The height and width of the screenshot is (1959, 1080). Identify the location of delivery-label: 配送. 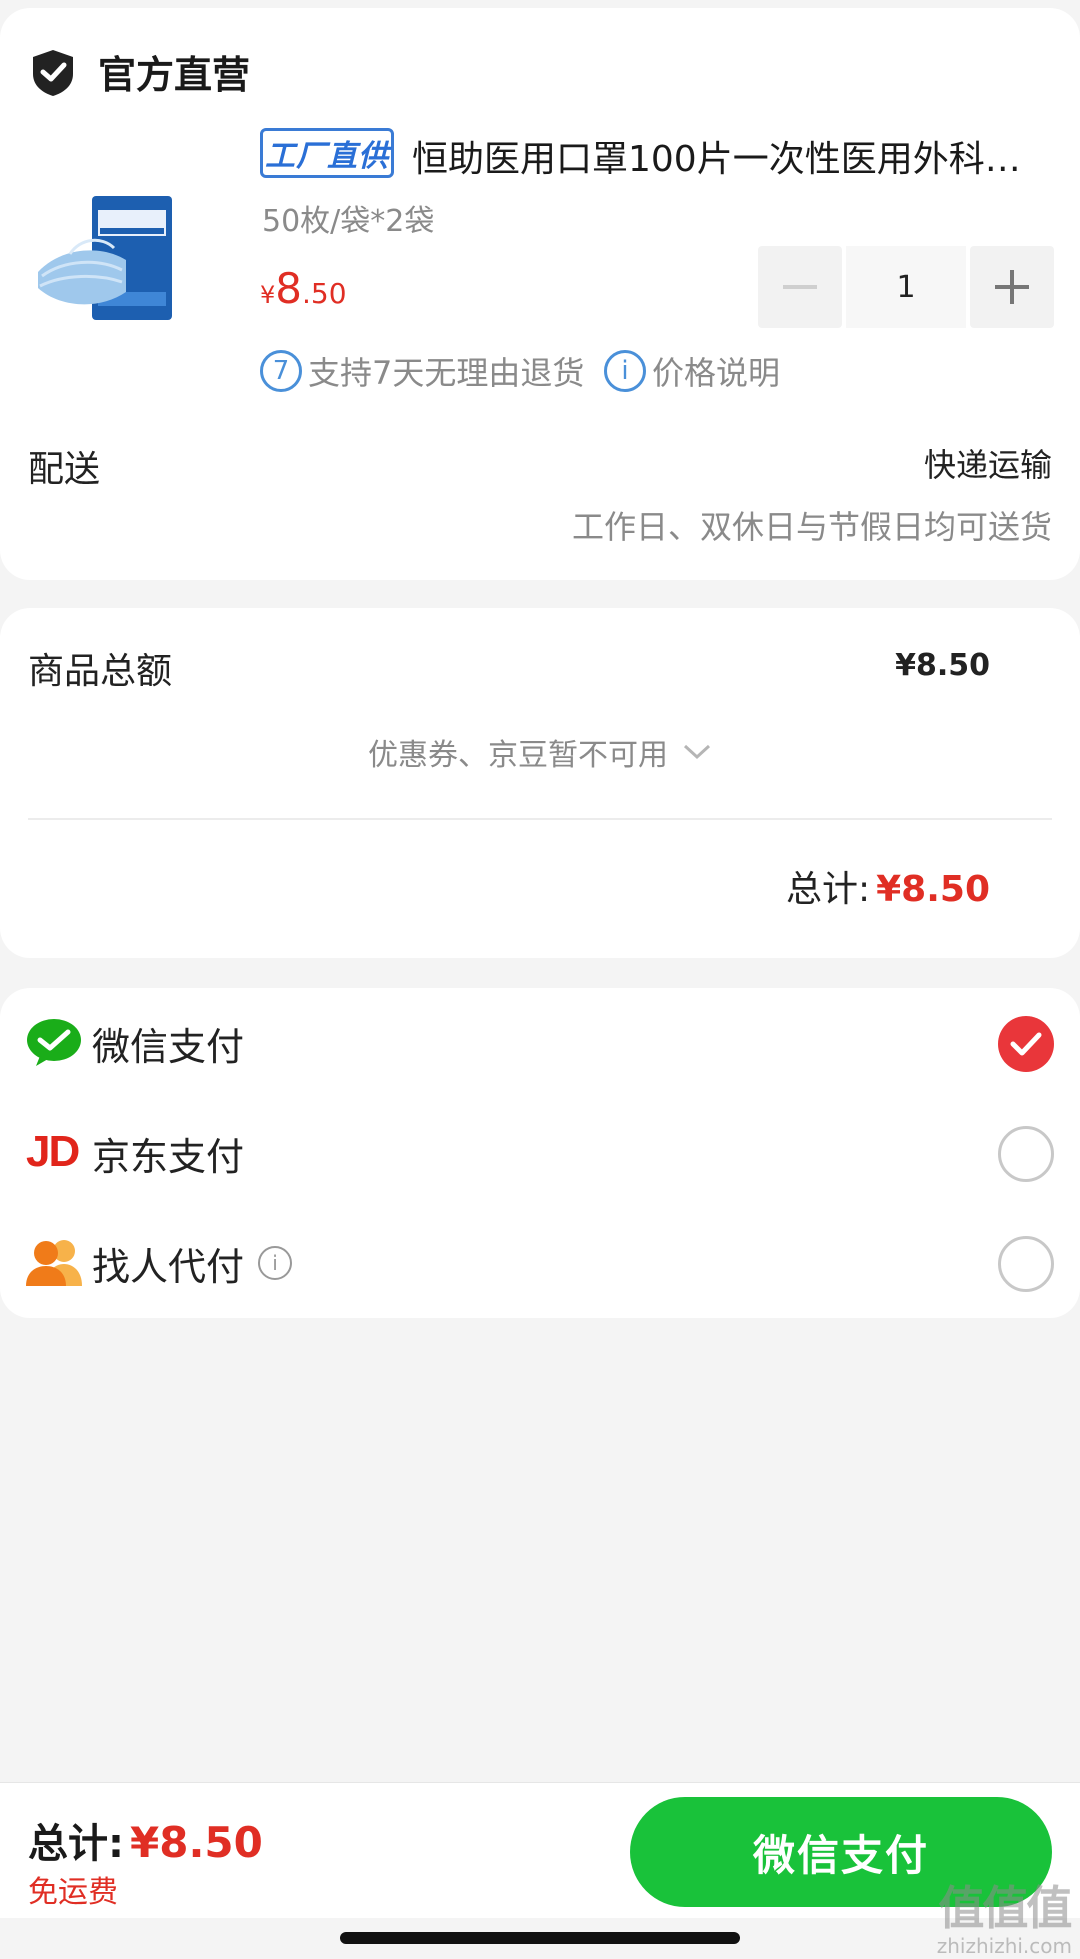
(64, 469).